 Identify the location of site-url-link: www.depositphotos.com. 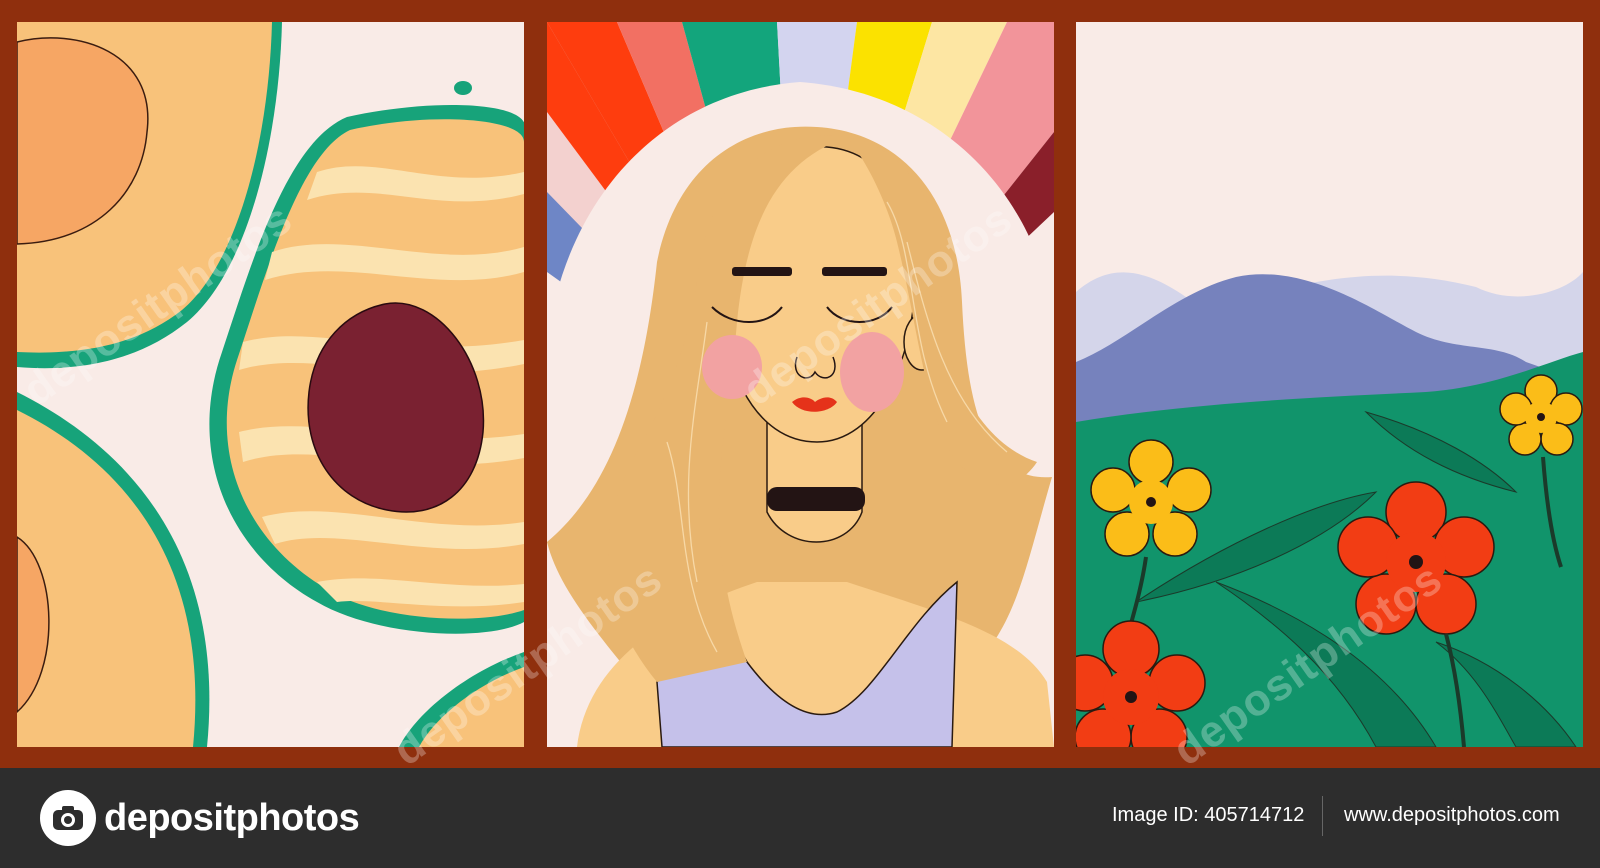
(1452, 815).